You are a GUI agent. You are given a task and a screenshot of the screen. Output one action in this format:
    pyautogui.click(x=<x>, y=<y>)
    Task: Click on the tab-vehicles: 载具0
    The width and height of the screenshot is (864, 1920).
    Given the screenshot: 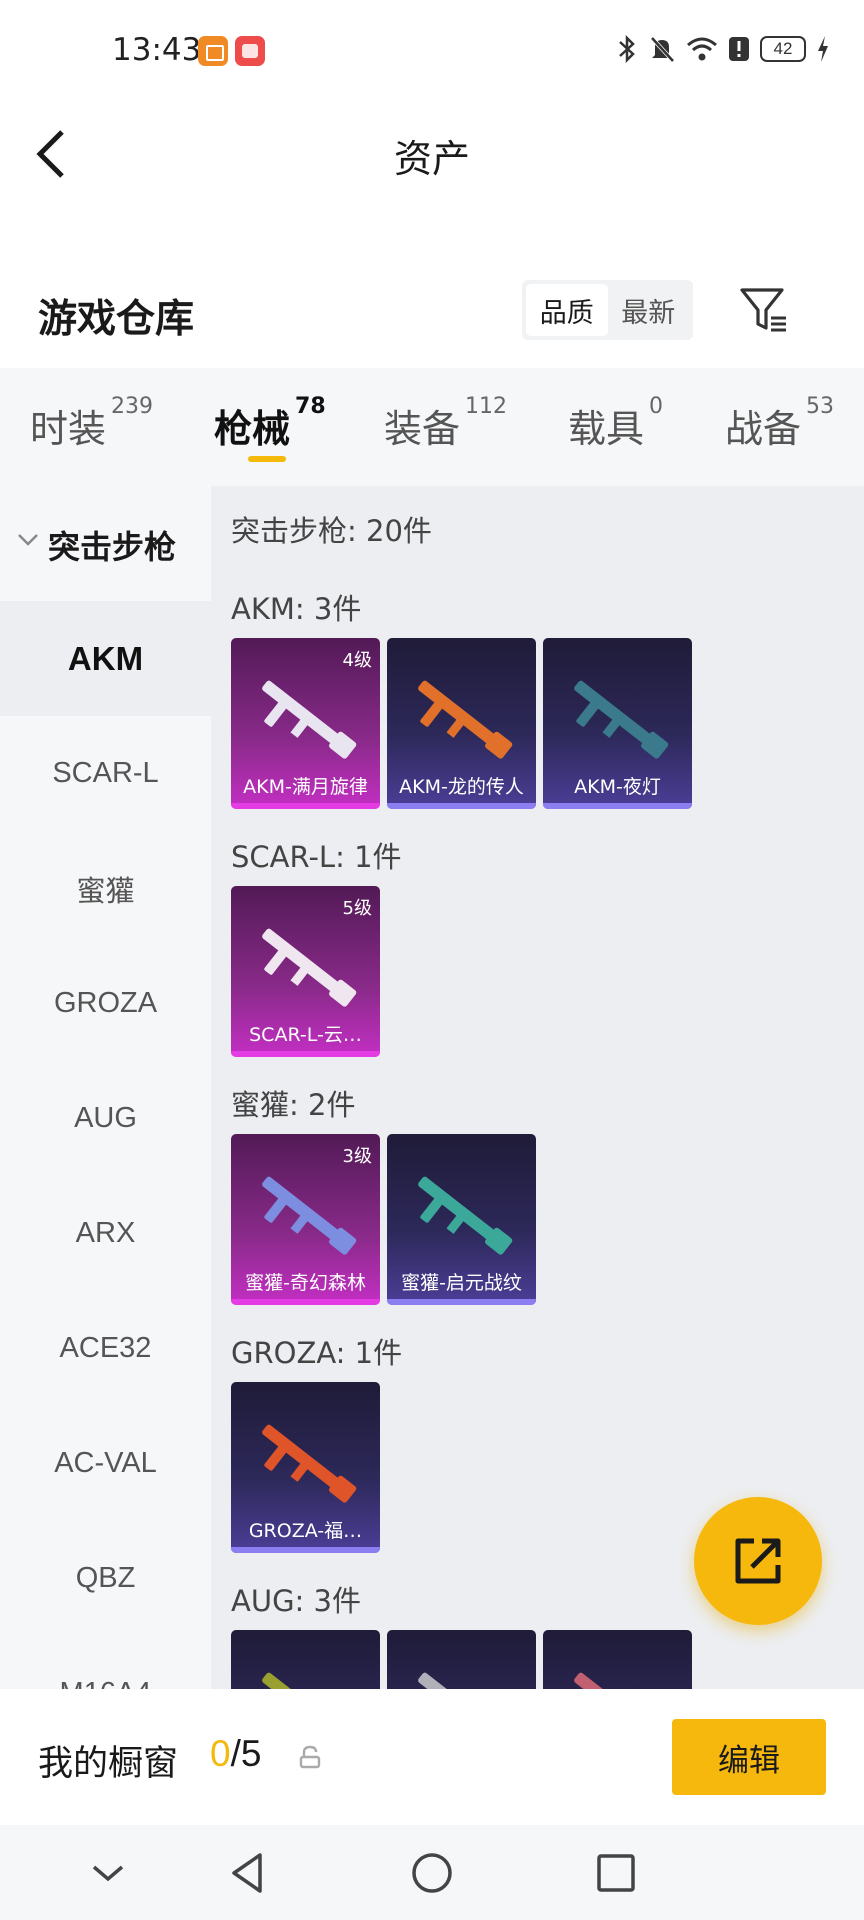 What is the action you would take?
    pyautogui.click(x=615, y=423)
    